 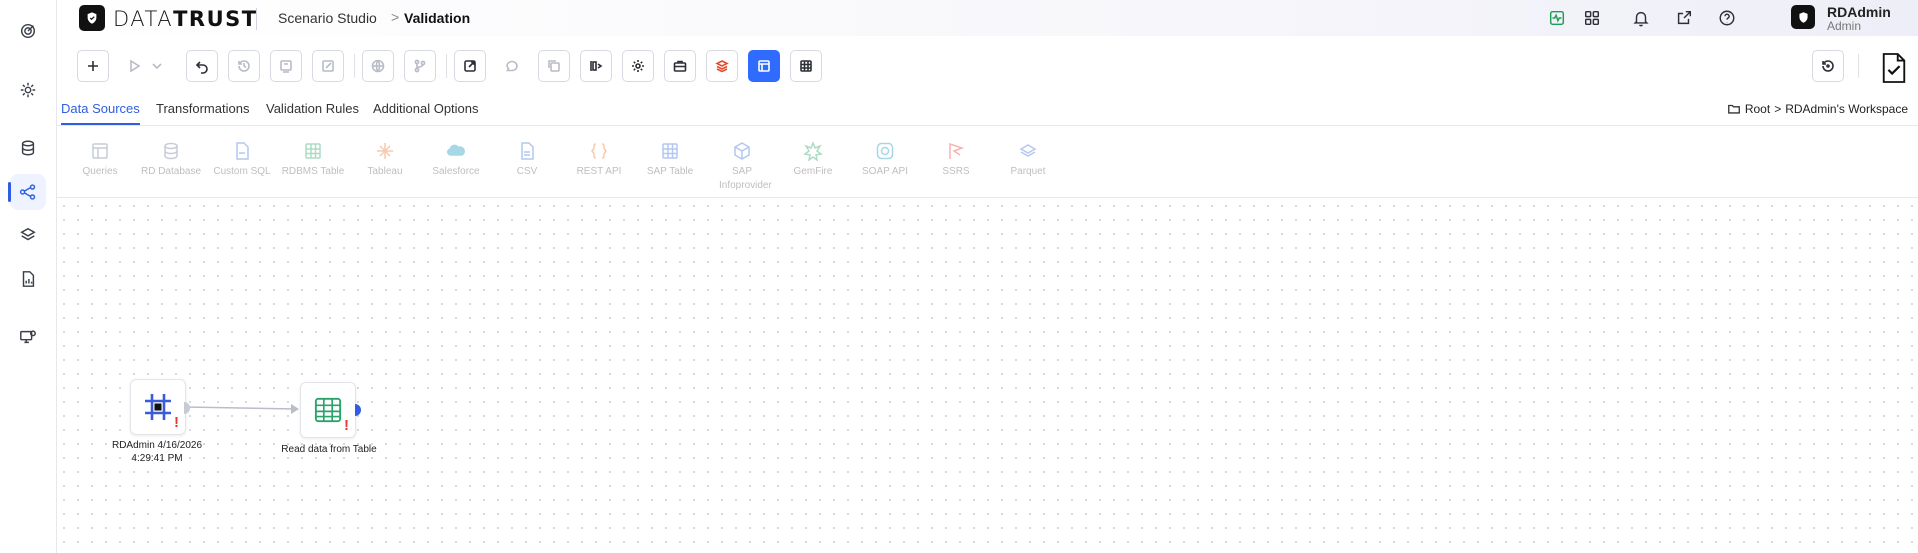 I want to click on database-icon, so click(x=171, y=151).